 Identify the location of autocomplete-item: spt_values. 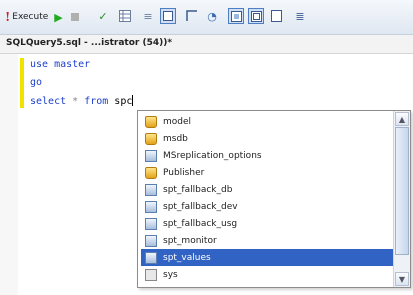
(267, 257).